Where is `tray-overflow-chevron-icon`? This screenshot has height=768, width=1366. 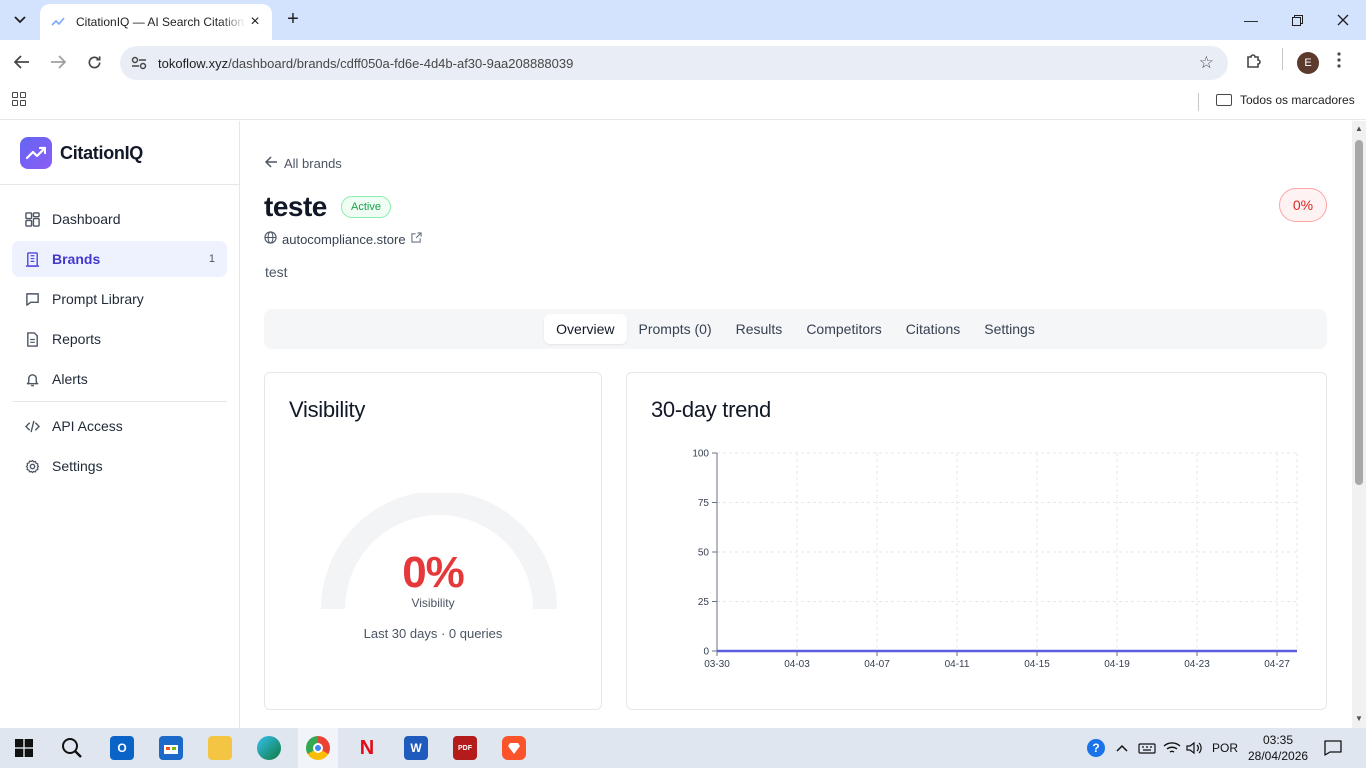 tray-overflow-chevron-icon is located at coordinates (1122, 748).